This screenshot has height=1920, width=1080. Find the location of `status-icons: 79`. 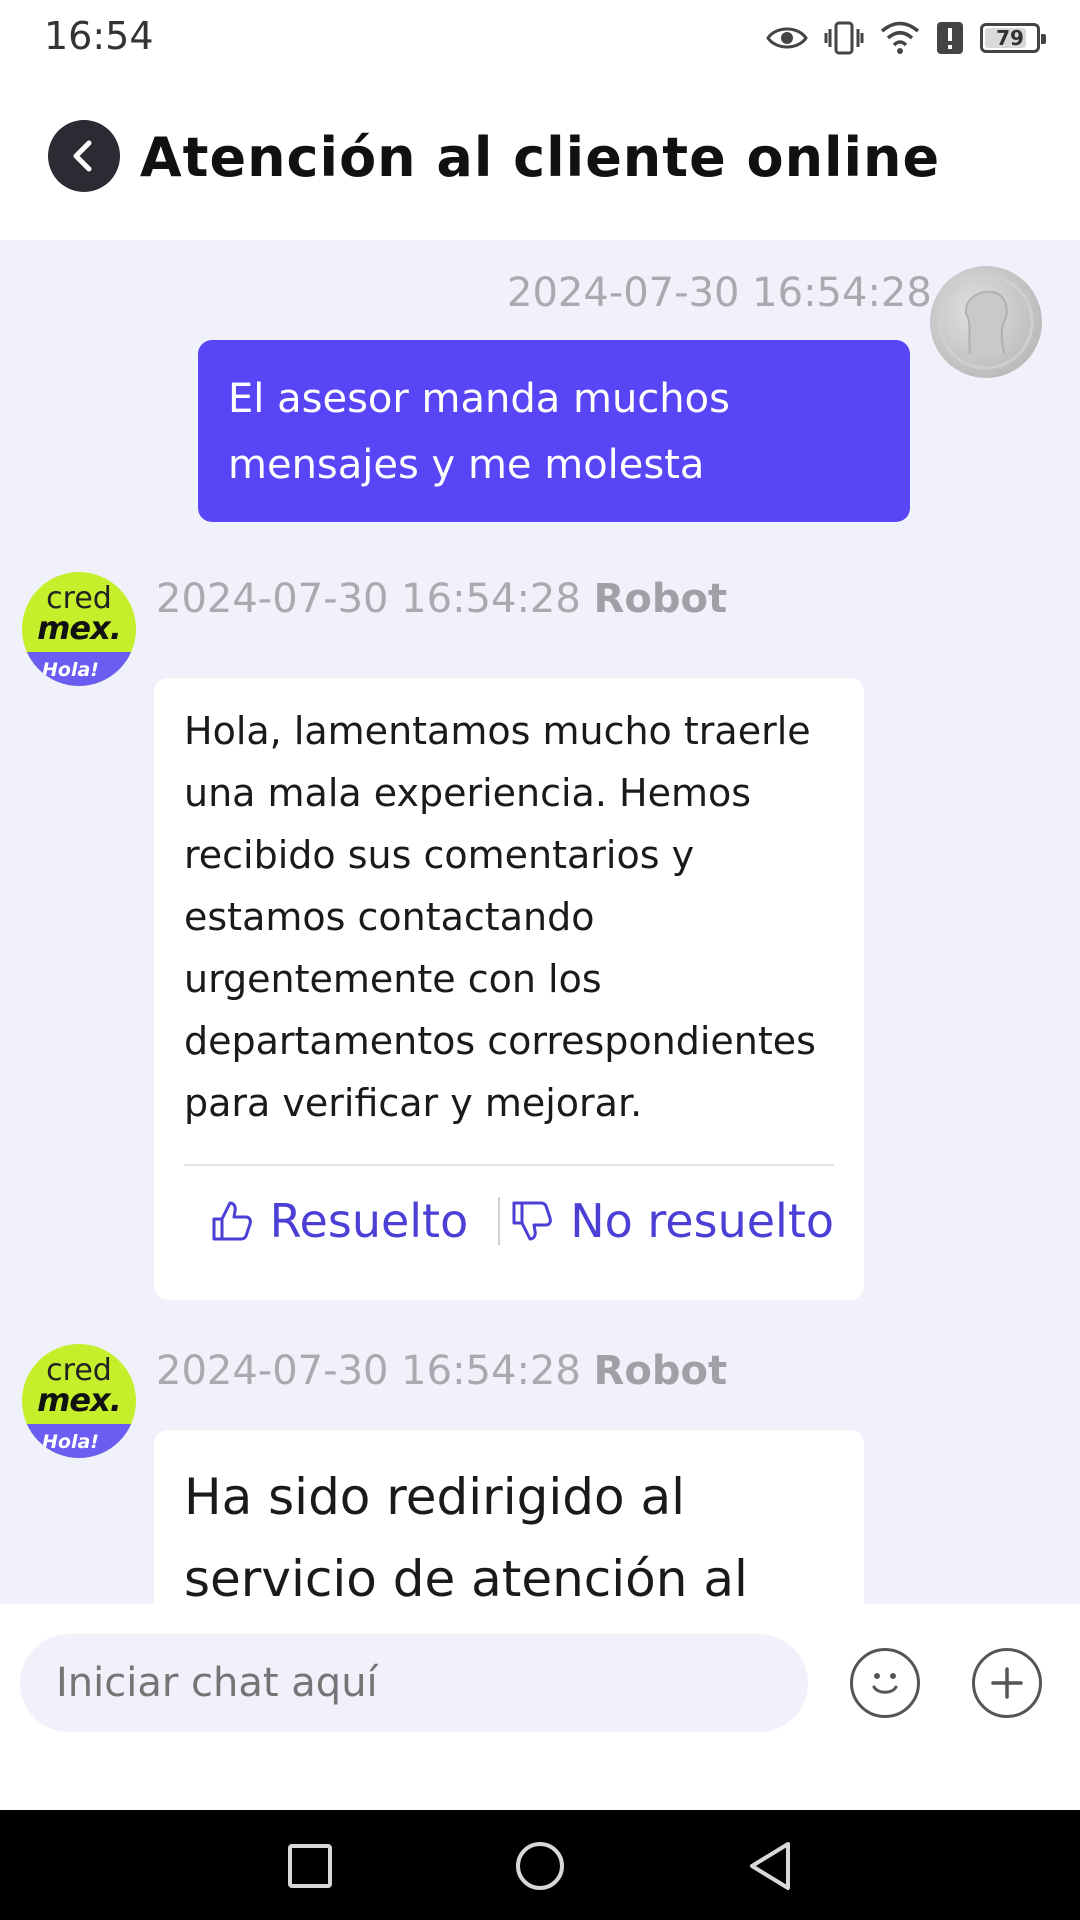

status-icons: 79 is located at coordinates (906, 38).